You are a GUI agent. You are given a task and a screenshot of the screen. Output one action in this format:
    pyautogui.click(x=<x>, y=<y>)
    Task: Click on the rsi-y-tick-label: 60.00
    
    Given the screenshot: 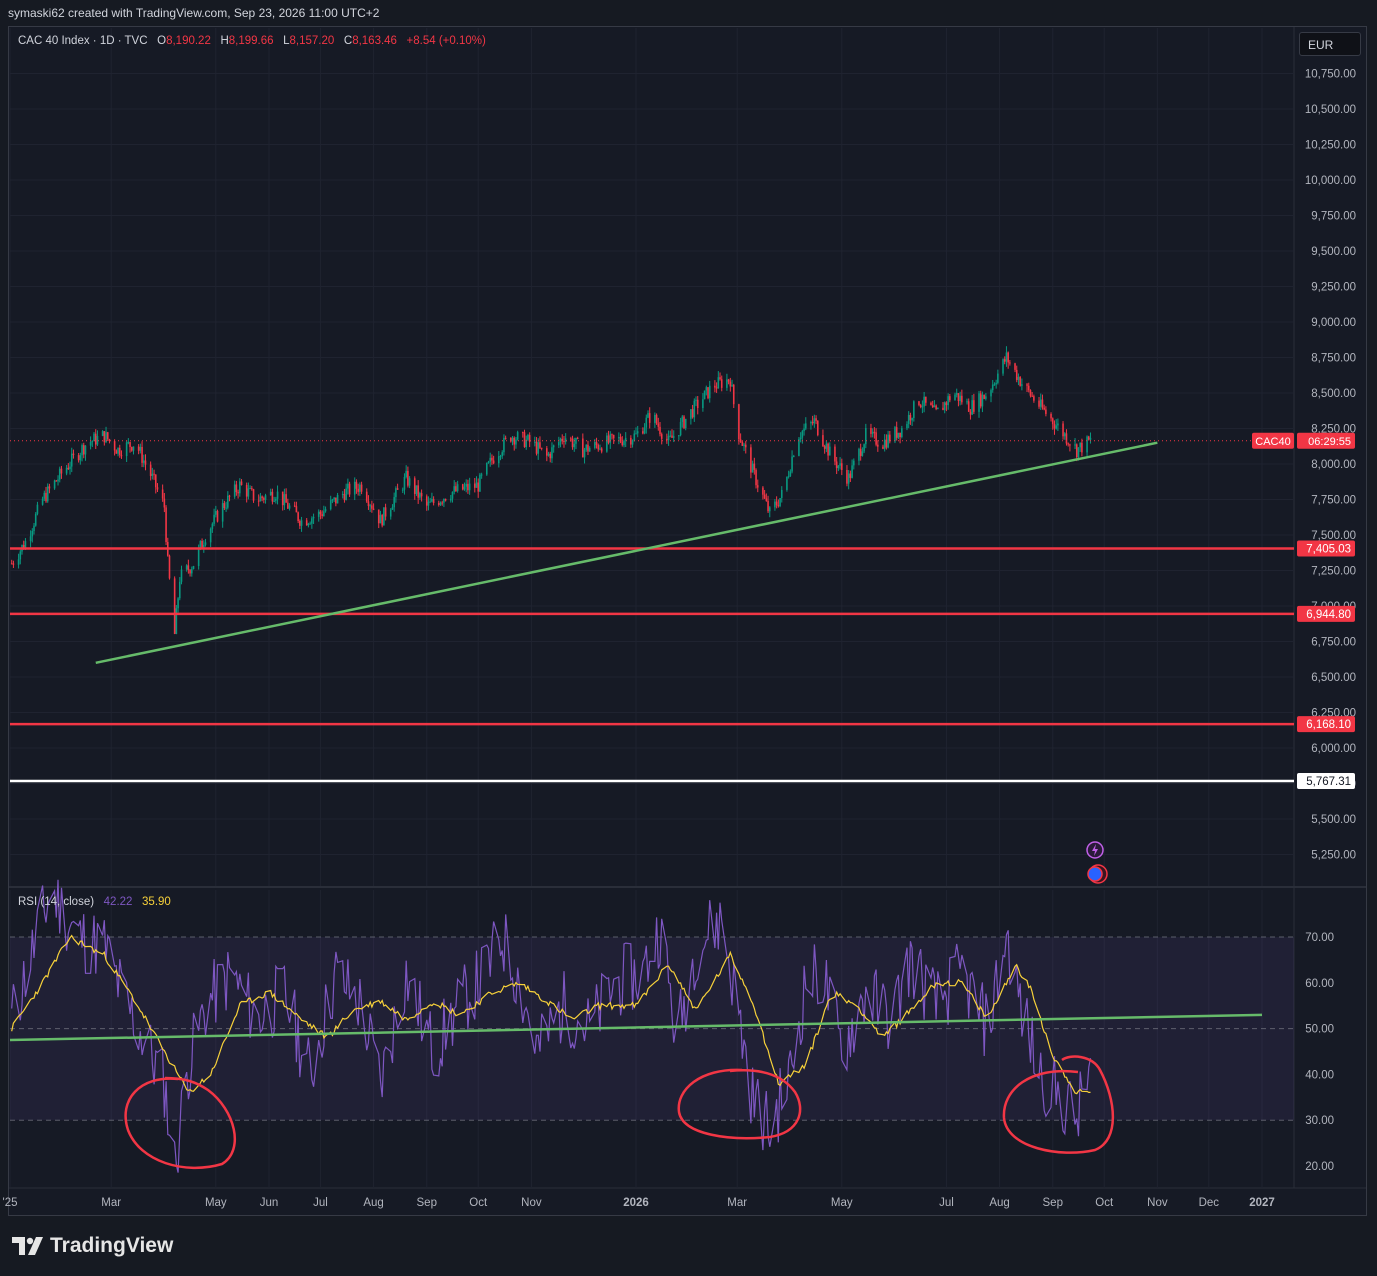 What is the action you would take?
    pyautogui.click(x=1319, y=984)
    